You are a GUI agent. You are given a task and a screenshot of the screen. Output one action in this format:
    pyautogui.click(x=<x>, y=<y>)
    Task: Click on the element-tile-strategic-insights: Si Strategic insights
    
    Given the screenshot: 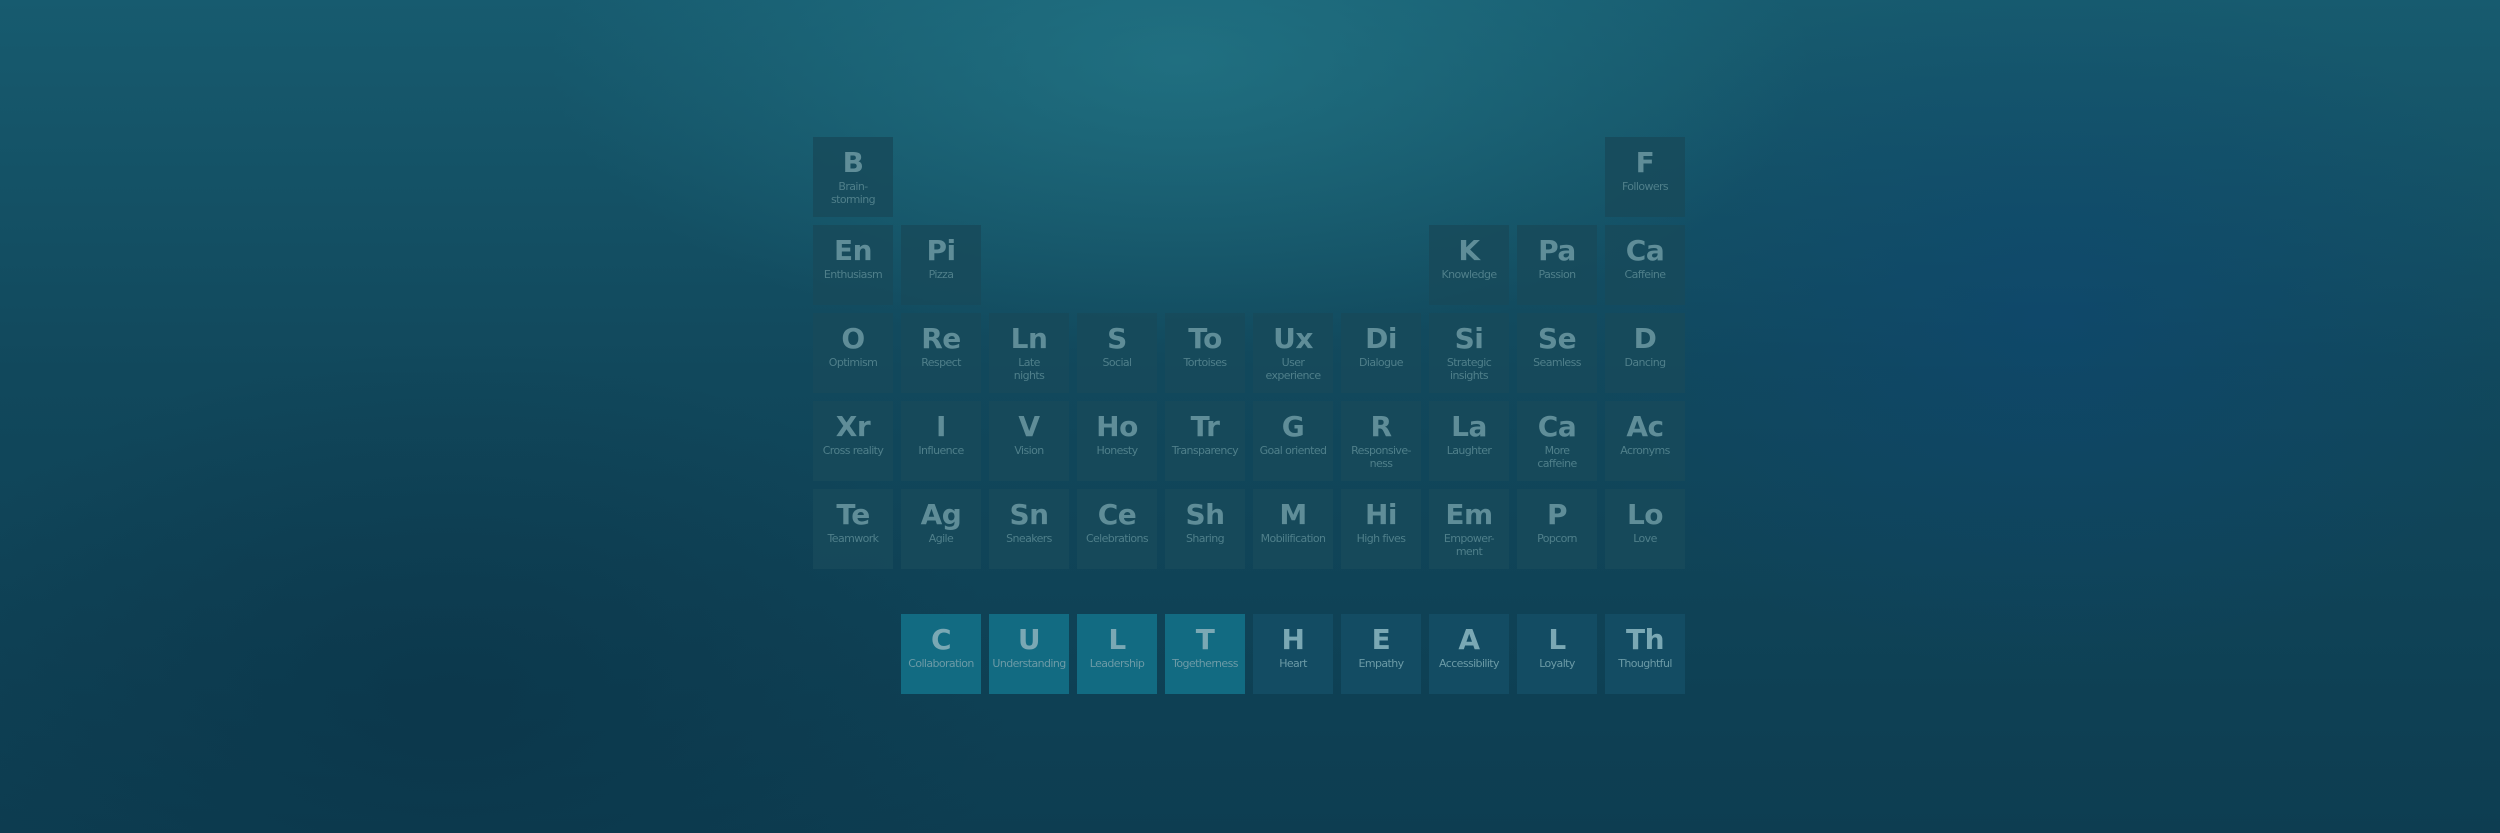 What is the action you would take?
    pyautogui.click(x=1469, y=353)
    